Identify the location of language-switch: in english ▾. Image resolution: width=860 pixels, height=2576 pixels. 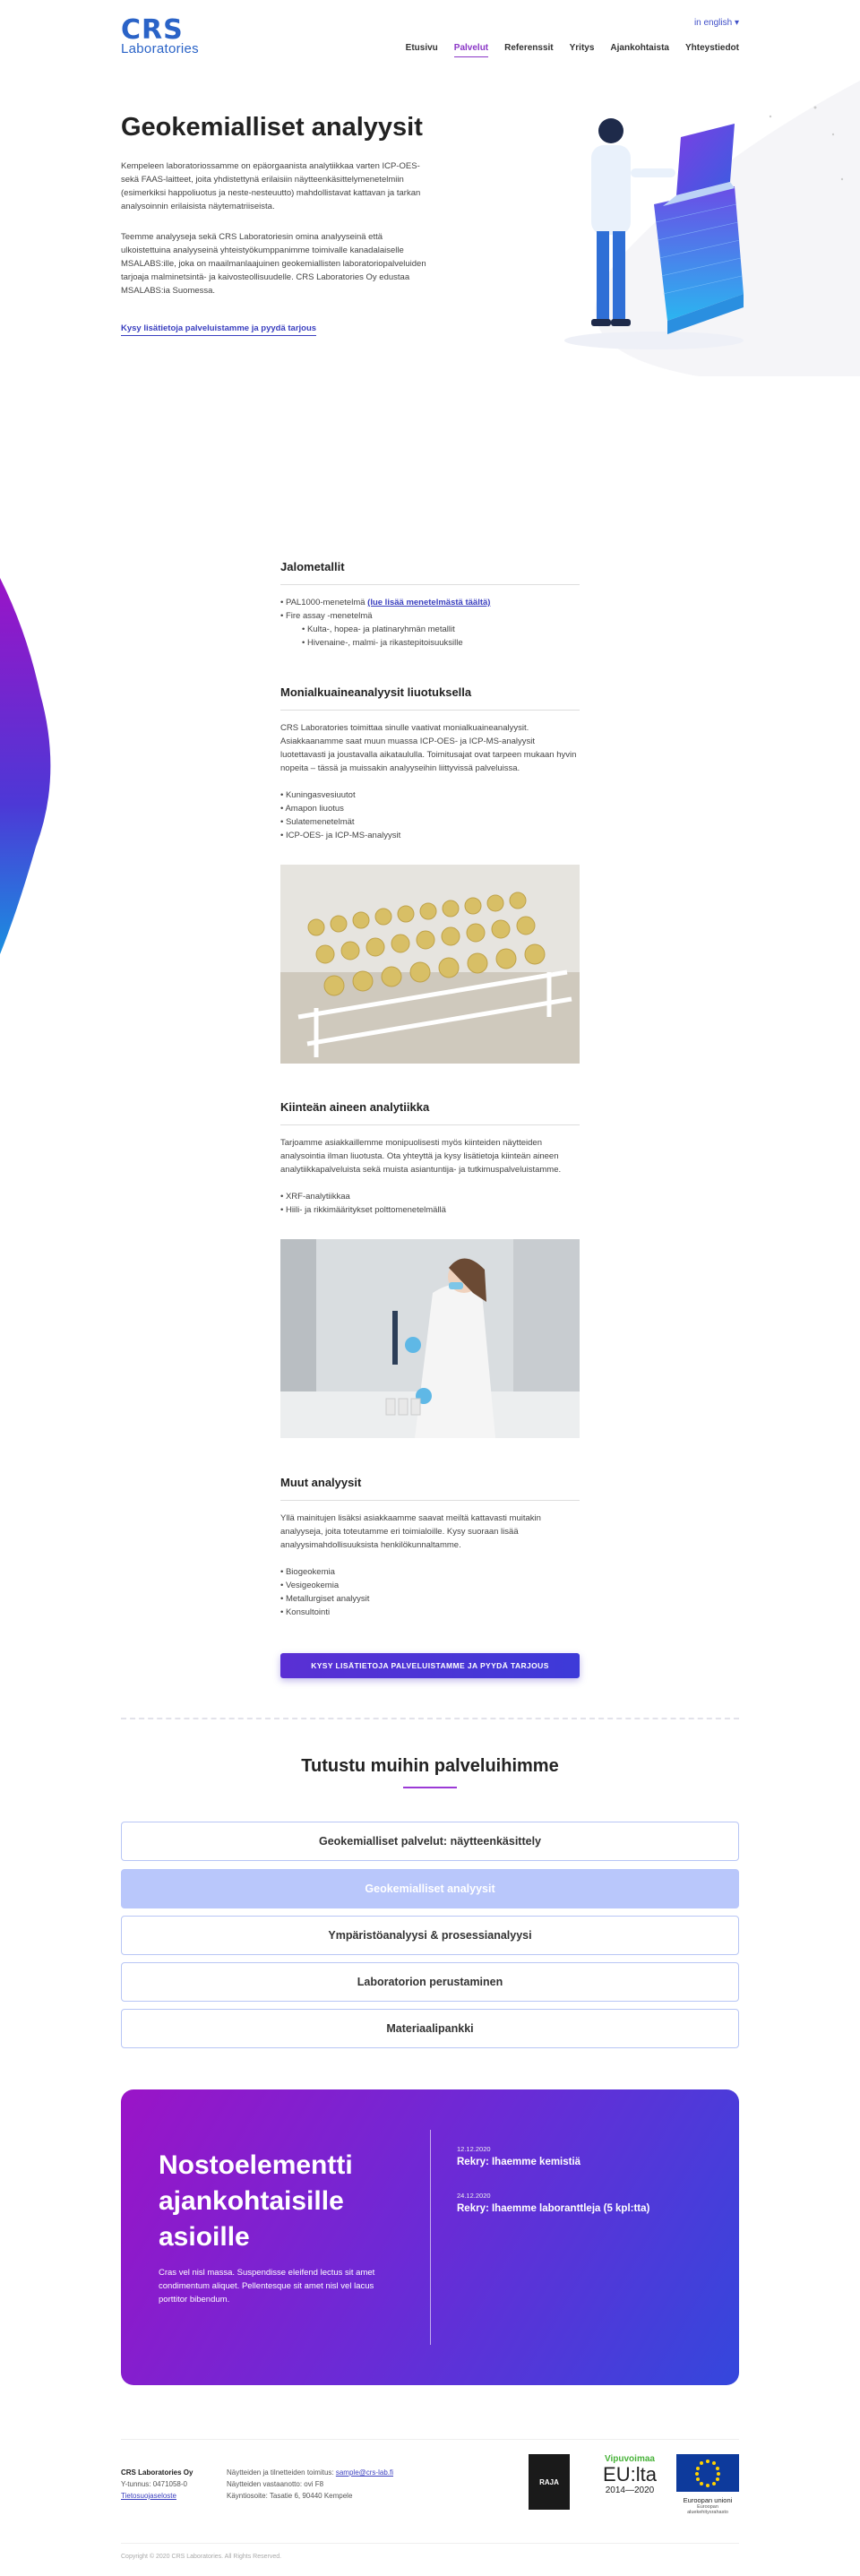
(717, 23).